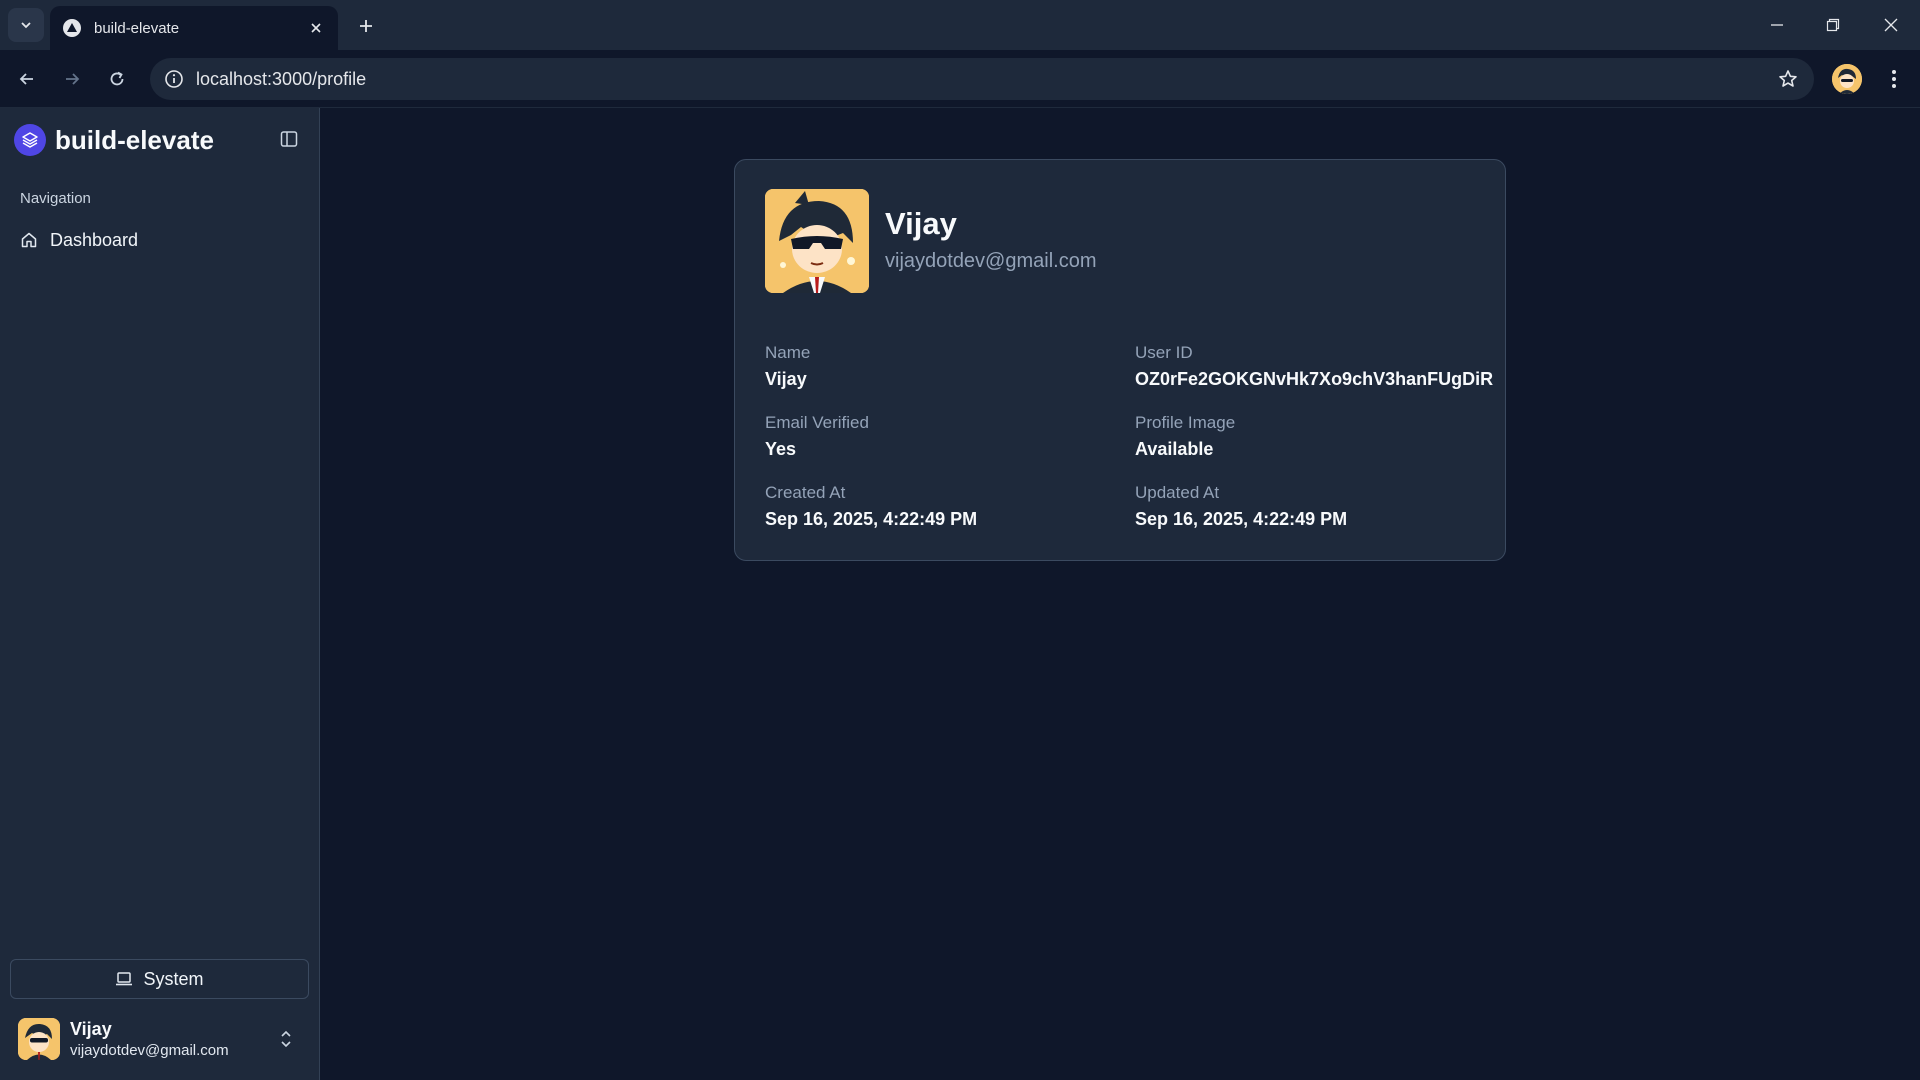 The width and height of the screenshot is (1920, 1080). What do you see at coordinates (149, 1050) in the screenshot?
I see `user-email: vijaydotdev@gmail.com` at bounding box center [149, 1050].